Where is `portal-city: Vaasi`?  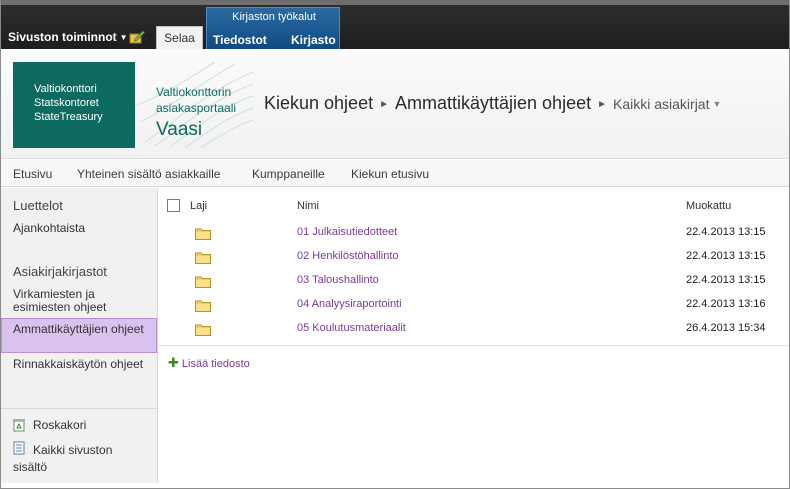
portal-city: Vaasi is located at coordinates (179, 129).